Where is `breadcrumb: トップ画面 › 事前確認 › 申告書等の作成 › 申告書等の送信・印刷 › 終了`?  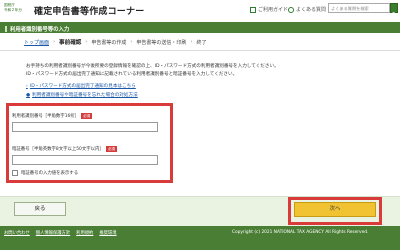 breadcrumb: トップ画面 › 事前確認 › 申告書等の作成 › 申告書等の送信・印刷 › 終了 is located at coordinates (200, 42).